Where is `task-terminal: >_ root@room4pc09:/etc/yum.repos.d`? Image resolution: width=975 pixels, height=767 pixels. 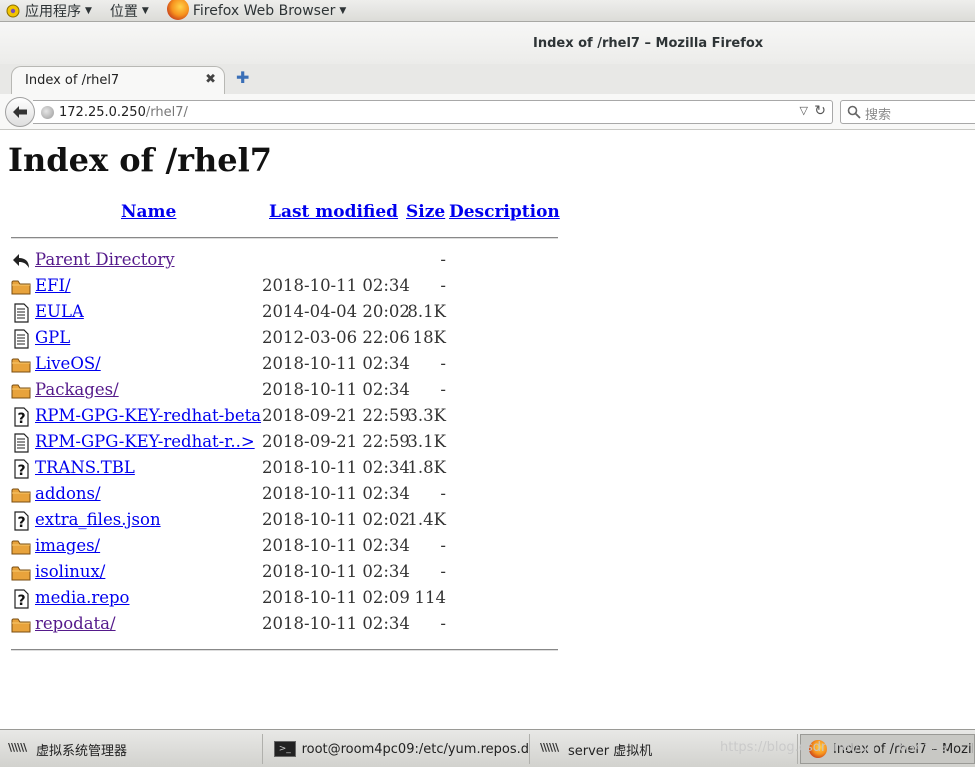
task-terminal: >_ root@room4pc09:/etc/yum.repos.d is located at coordinates (398, 749).